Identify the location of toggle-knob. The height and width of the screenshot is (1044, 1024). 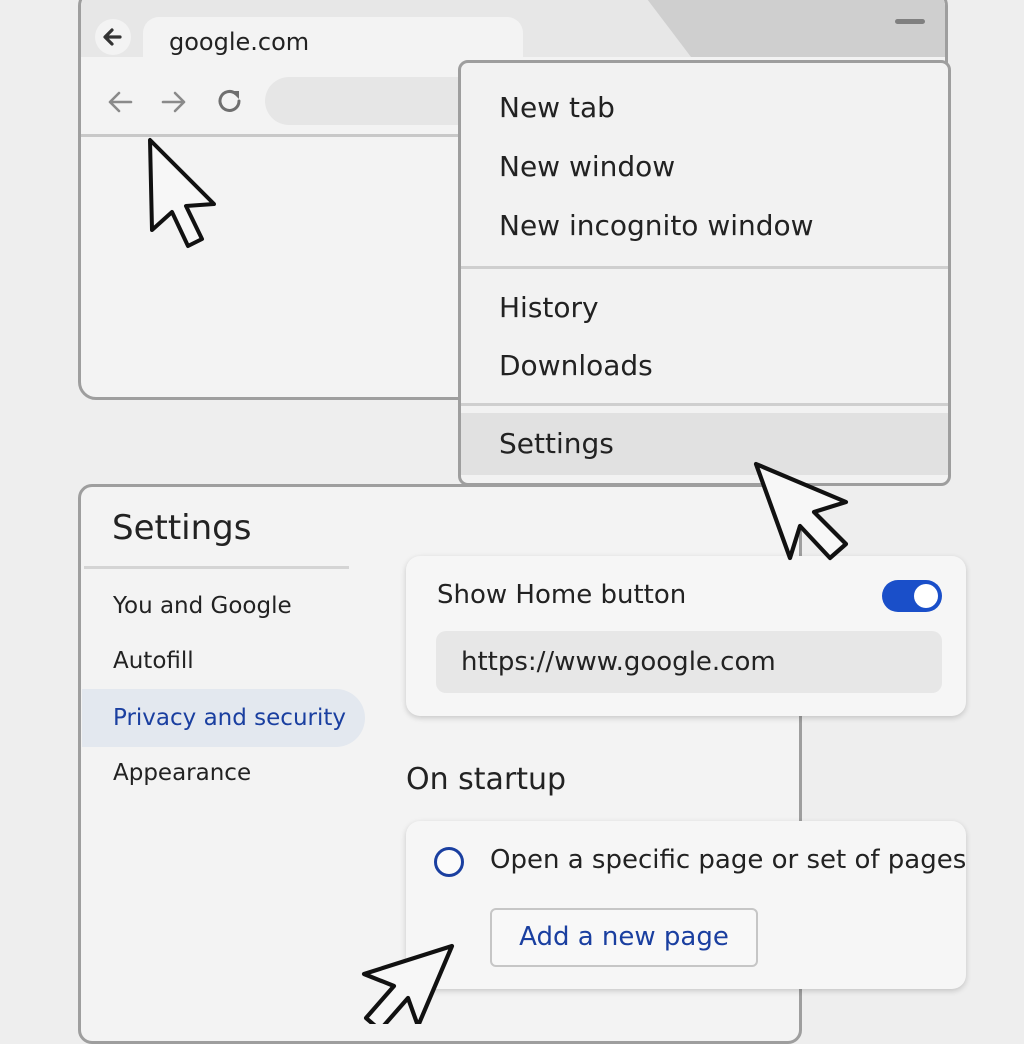
(926, 596).